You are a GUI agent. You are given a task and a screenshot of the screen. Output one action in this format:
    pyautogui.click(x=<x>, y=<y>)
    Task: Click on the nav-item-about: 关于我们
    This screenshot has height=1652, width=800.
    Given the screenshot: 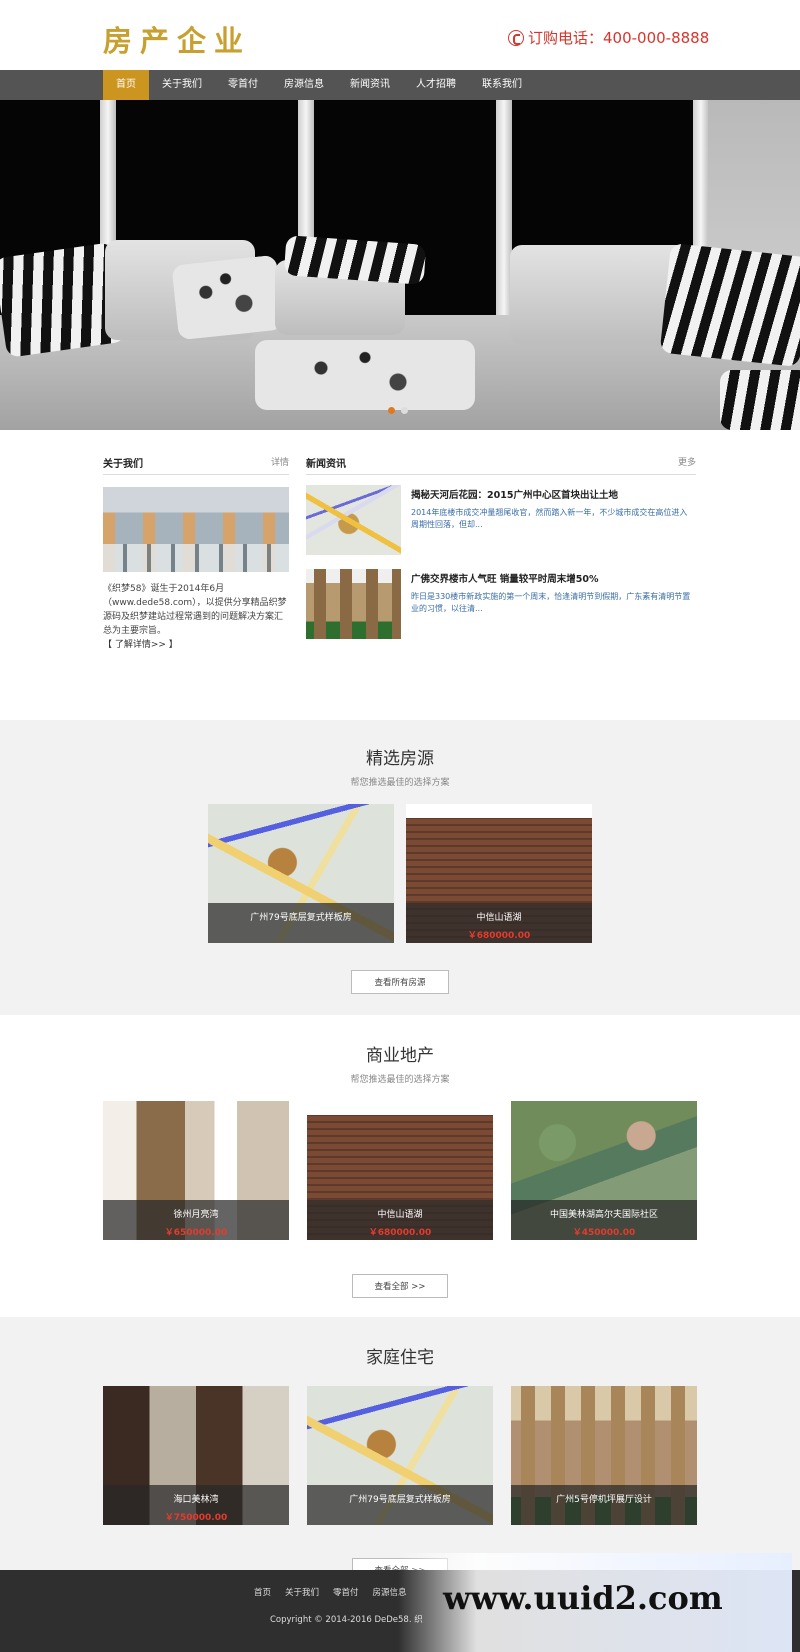 What is the action you would take?
    pyautogui.click(x=182, y=85)
    